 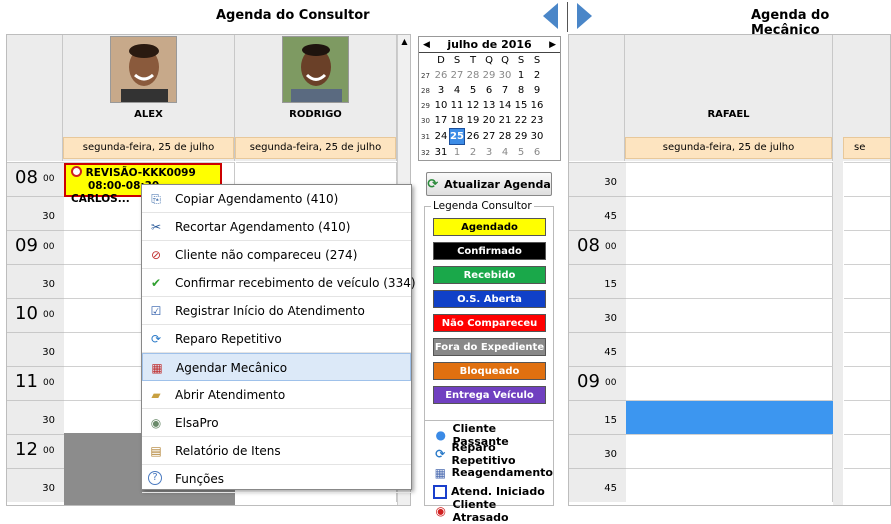 I want to click on calendar-day: 19, so click(x=473, y=120).